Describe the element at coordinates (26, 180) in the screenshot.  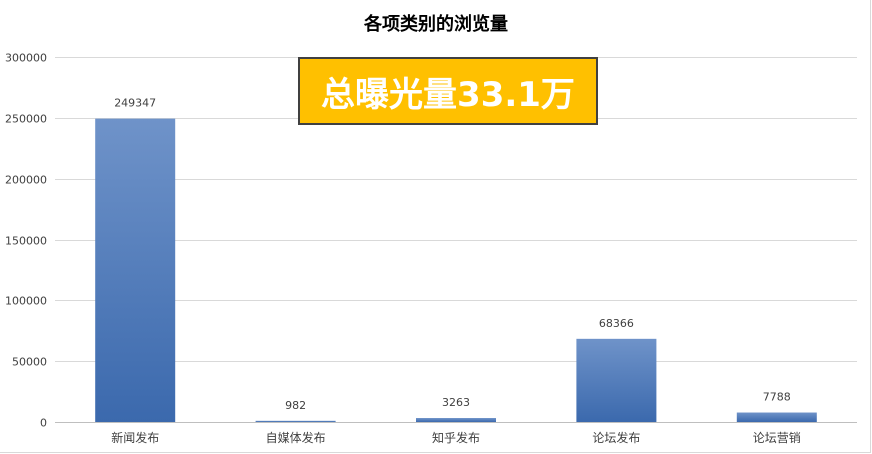
I see `y-tick-label: 200000` at that location.